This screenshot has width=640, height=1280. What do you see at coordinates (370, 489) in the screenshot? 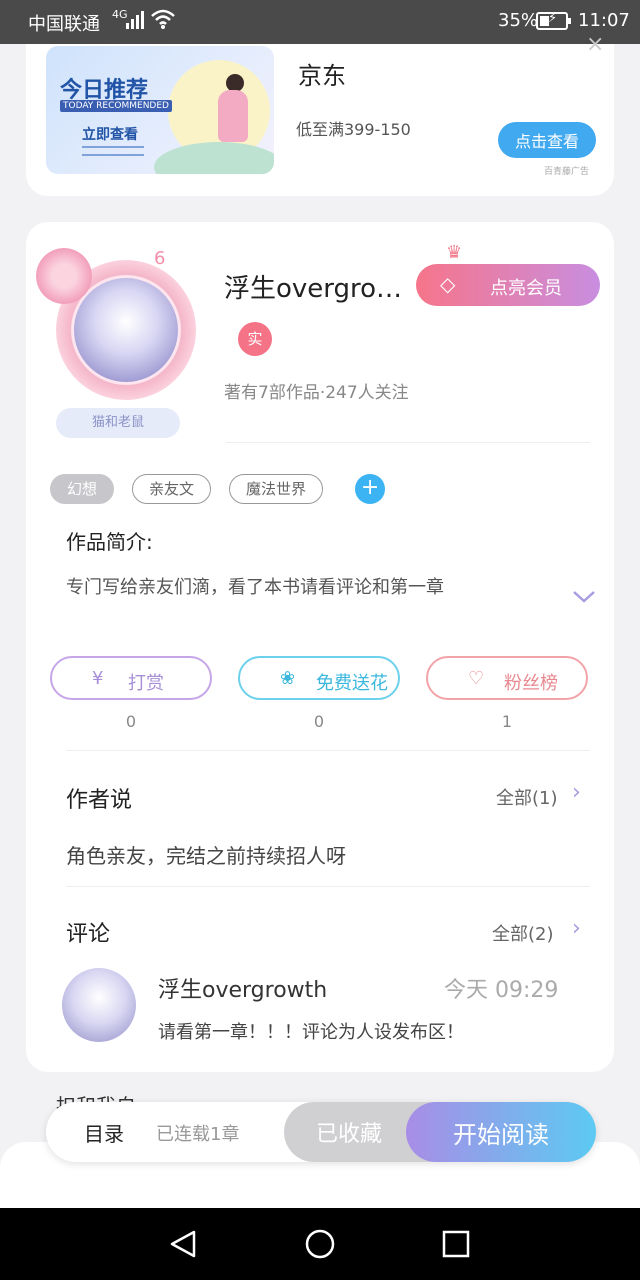
I see `add-tag-icon: +` at bounding box center [370, 489].